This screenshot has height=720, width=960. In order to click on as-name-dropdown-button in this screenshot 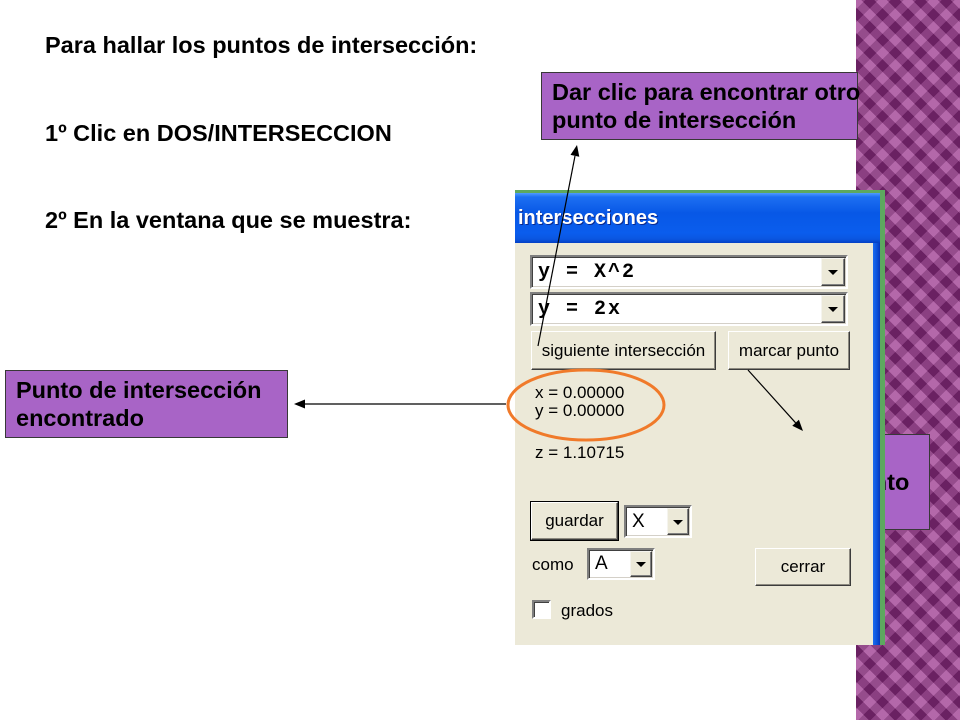, I will do `click(641, 564)`.